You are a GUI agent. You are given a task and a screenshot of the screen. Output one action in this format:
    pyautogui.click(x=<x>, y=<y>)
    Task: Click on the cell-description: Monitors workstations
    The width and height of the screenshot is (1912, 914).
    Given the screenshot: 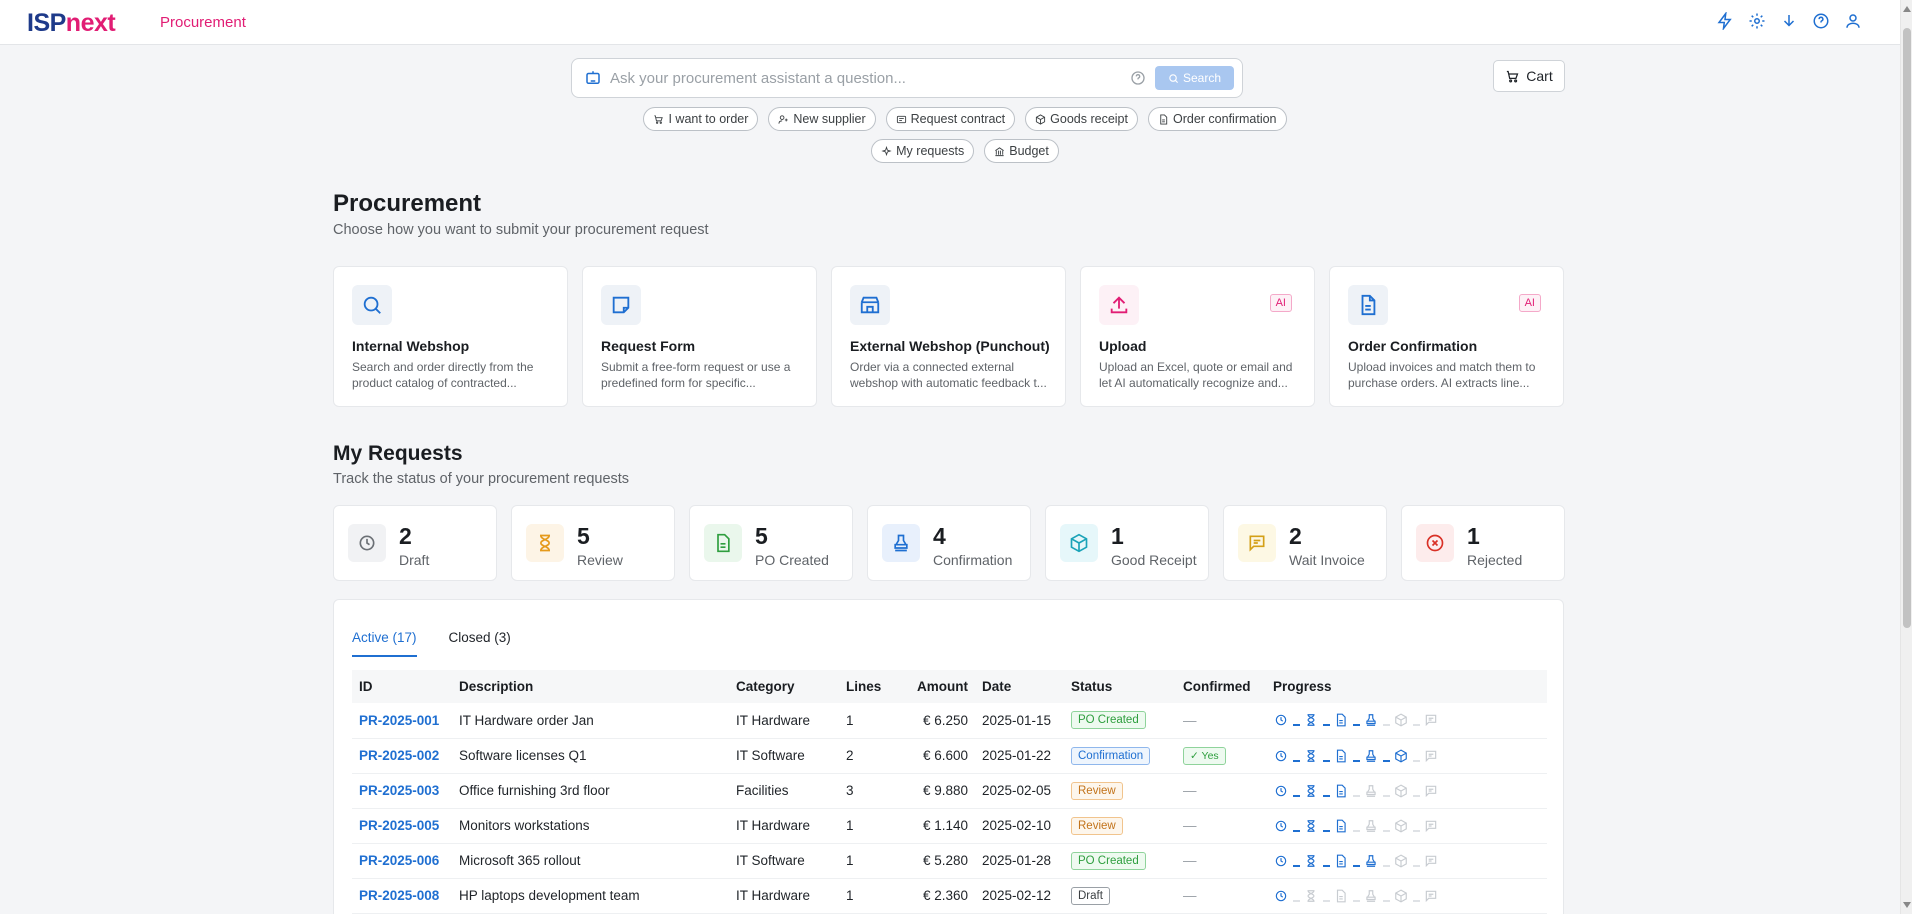 What is the action you would take?
    pyautogui.click(x=590, y=826)
    